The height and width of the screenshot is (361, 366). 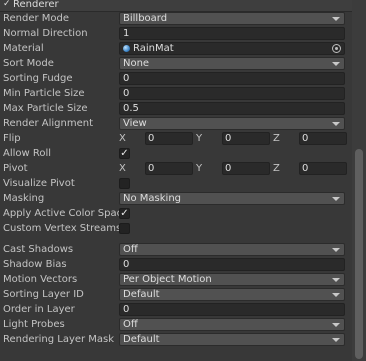 I want to click on cast-shadows-row: Cast Shadows Off, so click(x=176, y=249).